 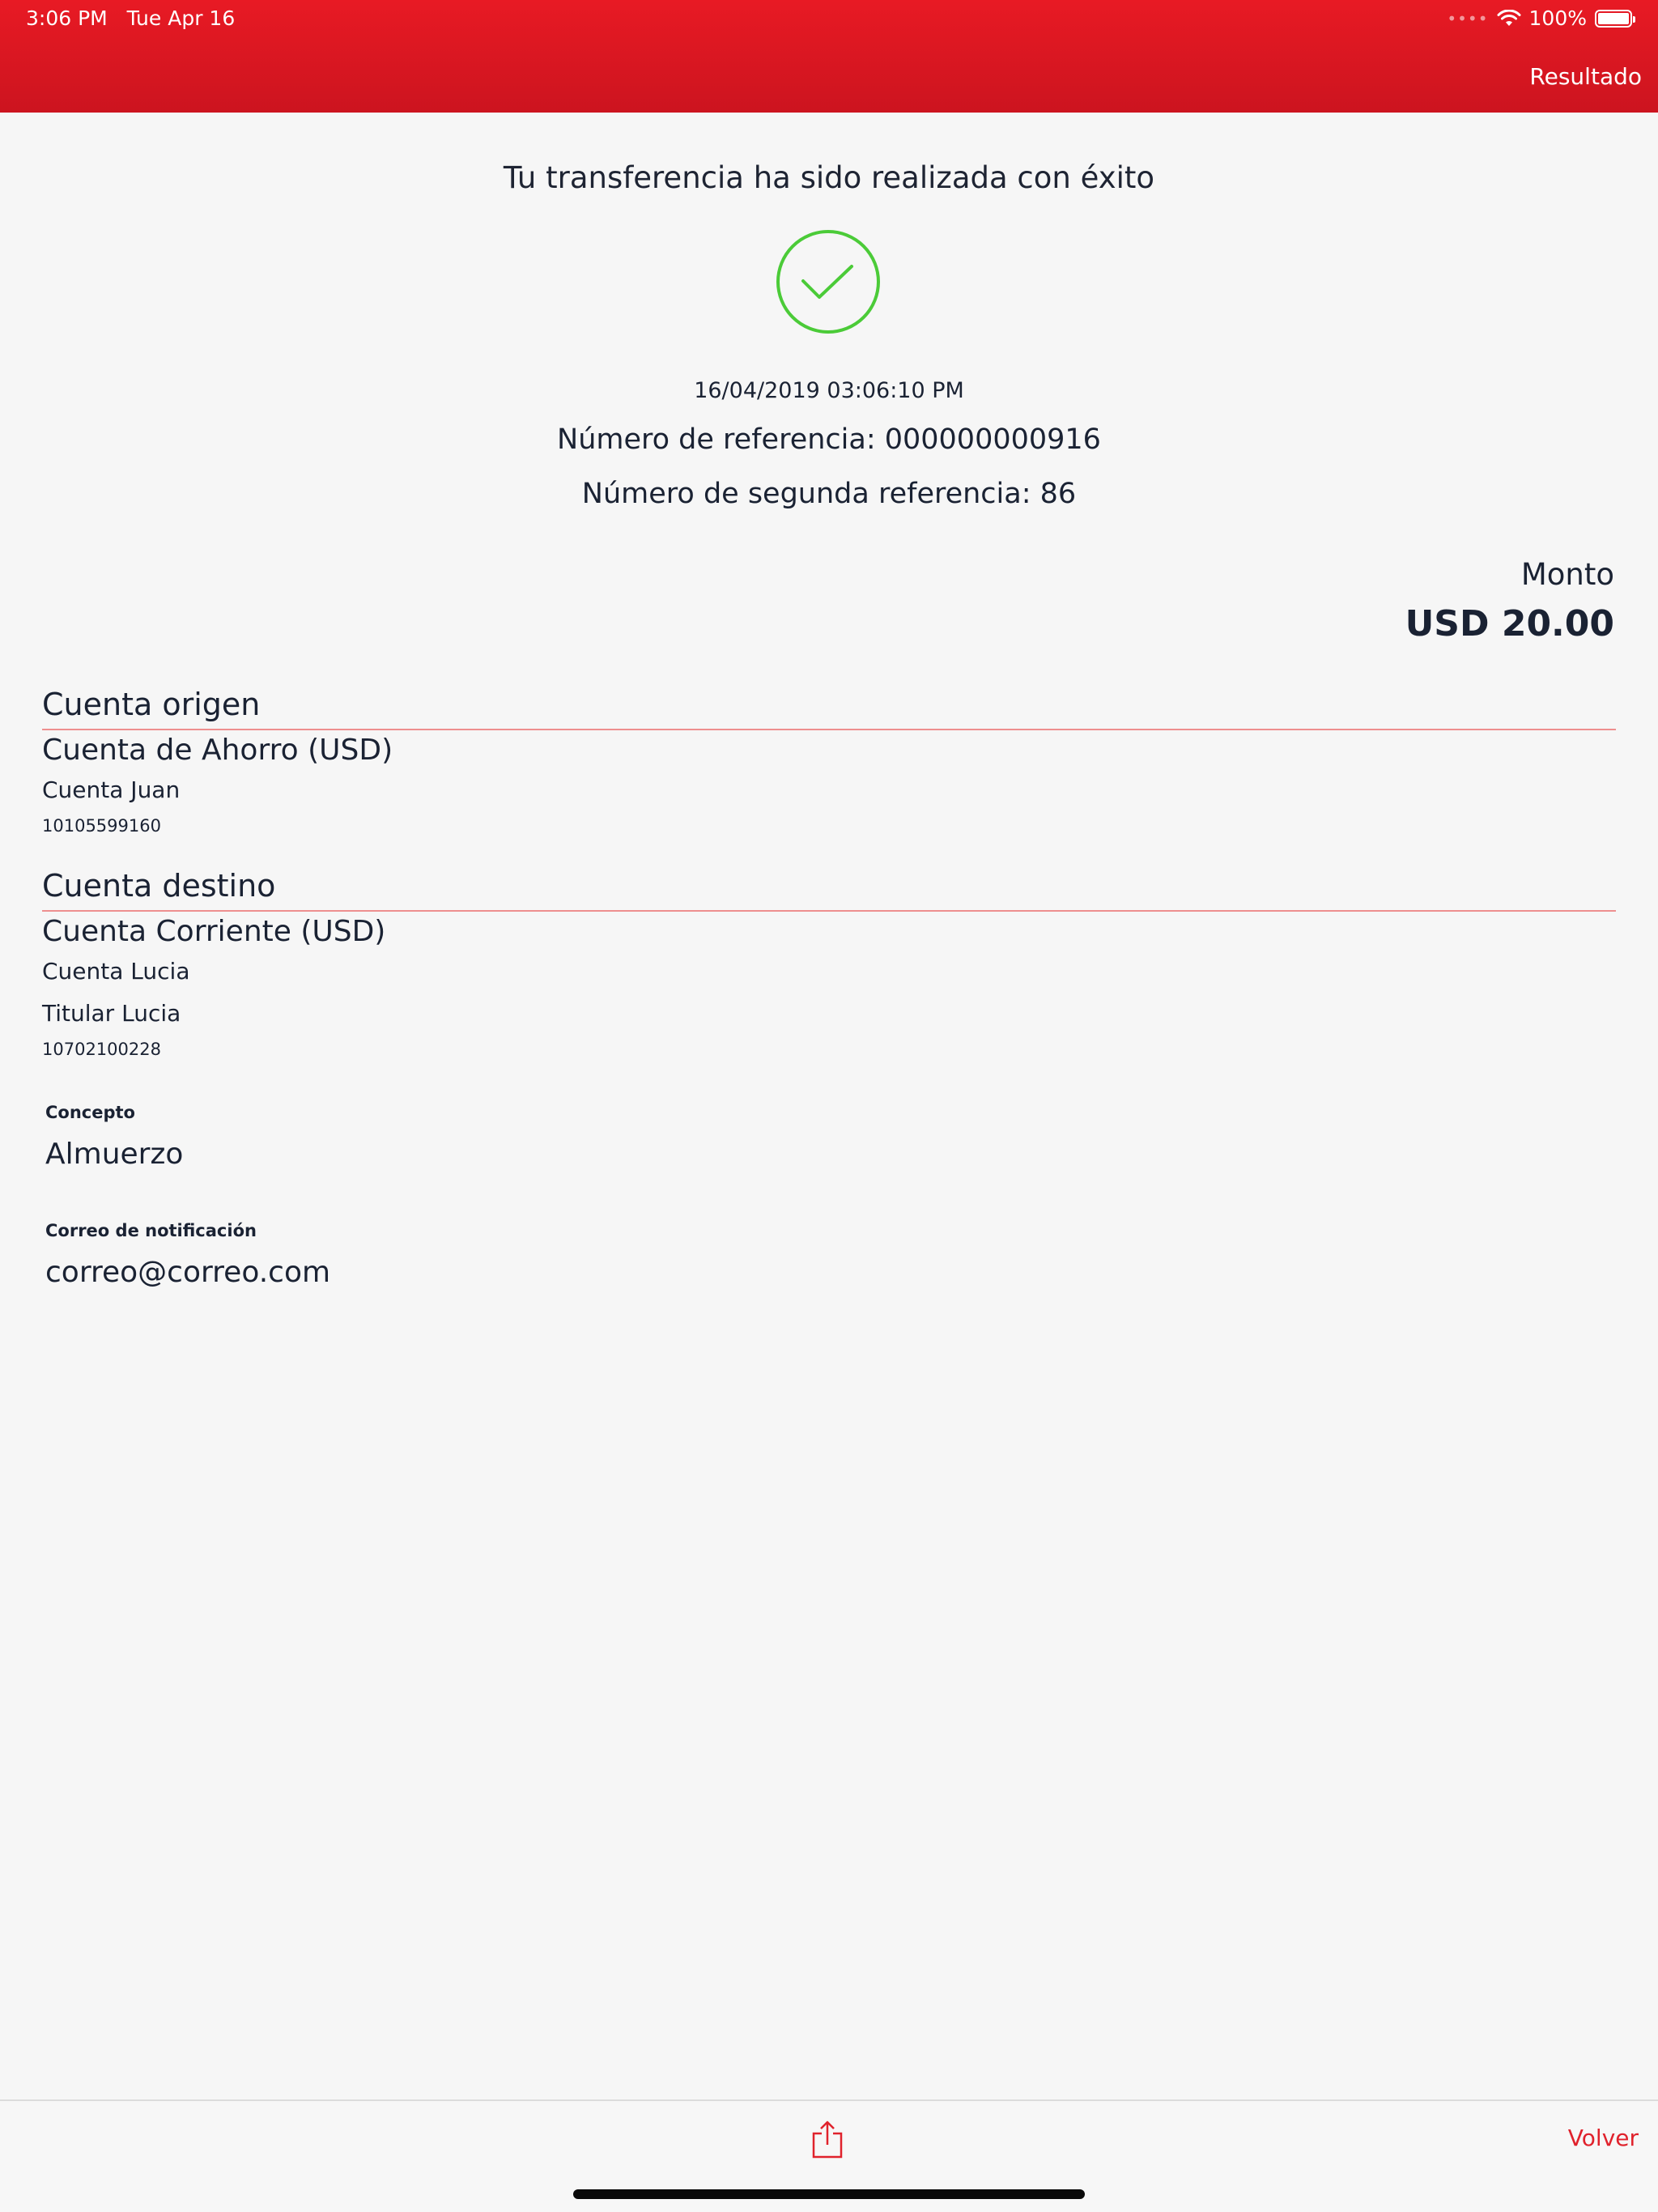 What do you see at coordinates (151, 1230) in the screenshot?
I see `notification-email-label: Correo de notificación` at bounding box center [151, 1230].